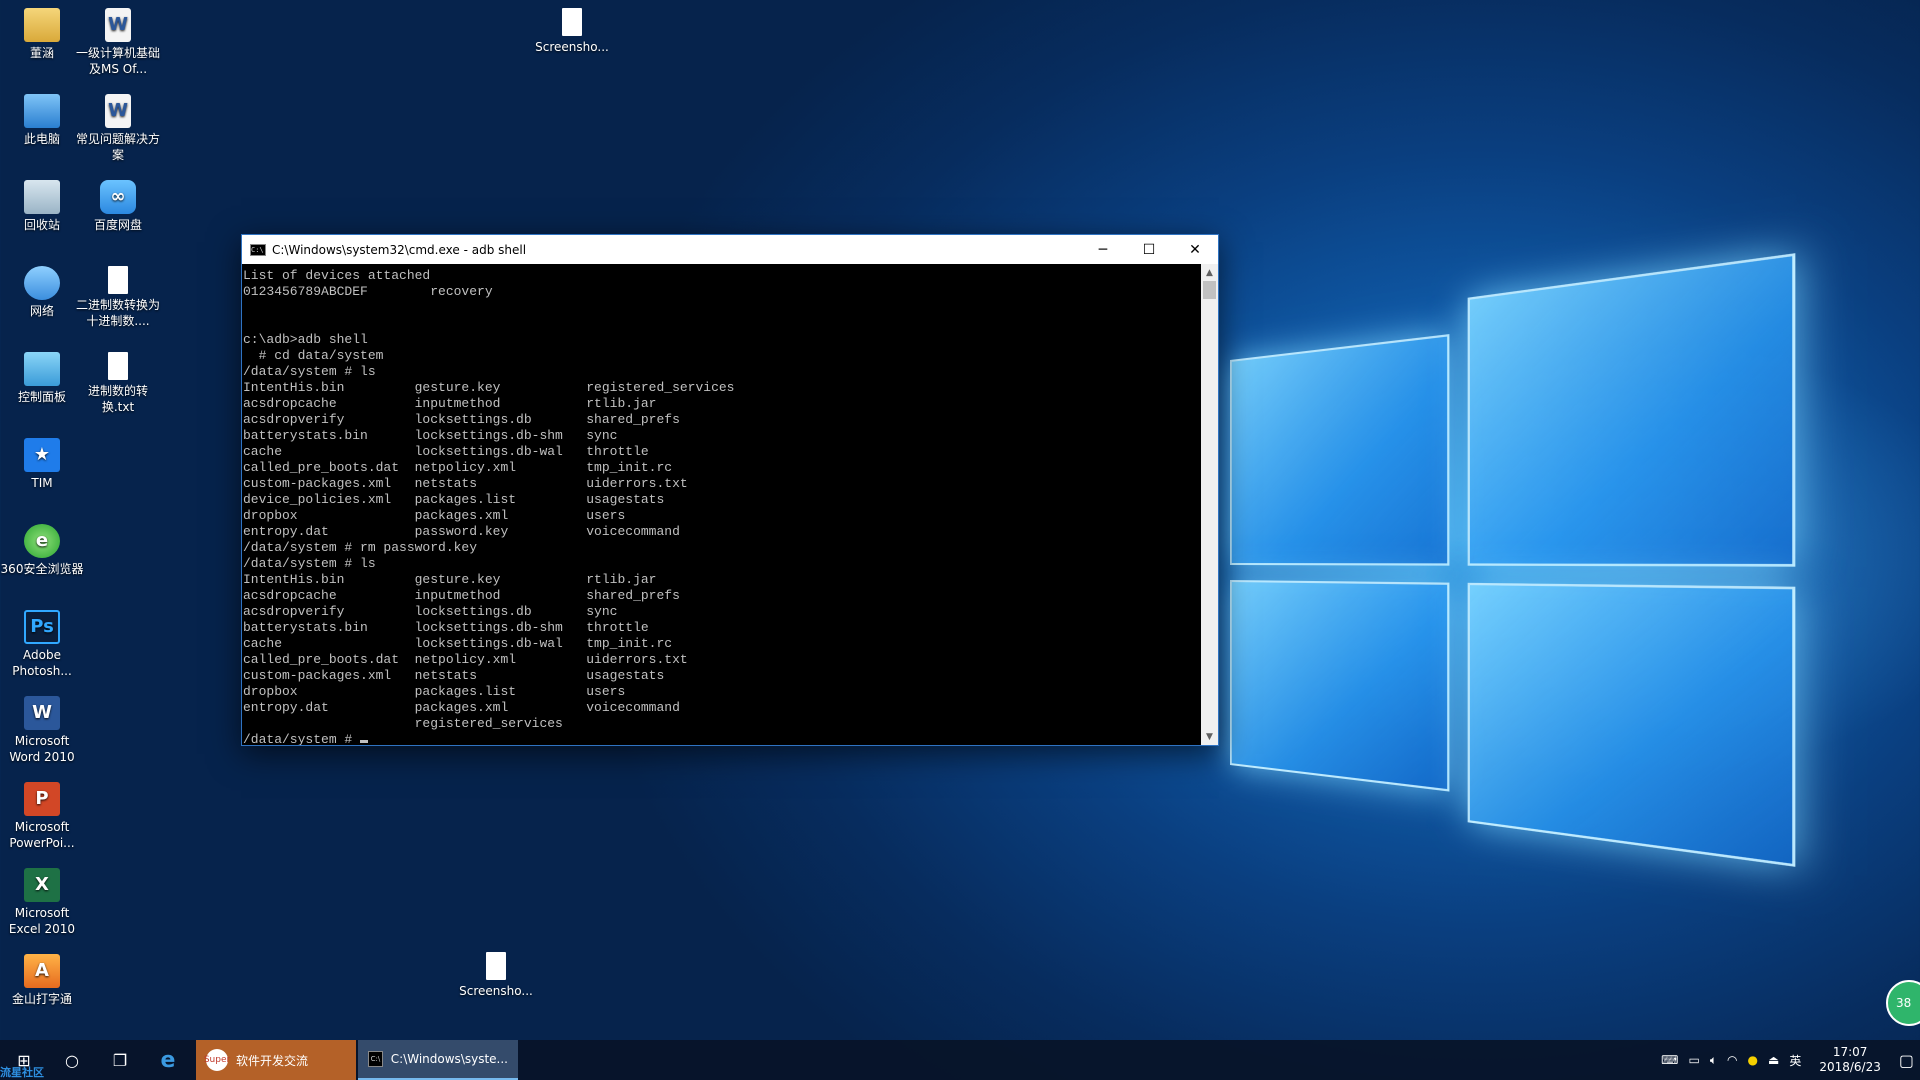  Describe the element at coordinates (1795, 1060) in the screenshot. I see `ime-indicator: 英` at that location.